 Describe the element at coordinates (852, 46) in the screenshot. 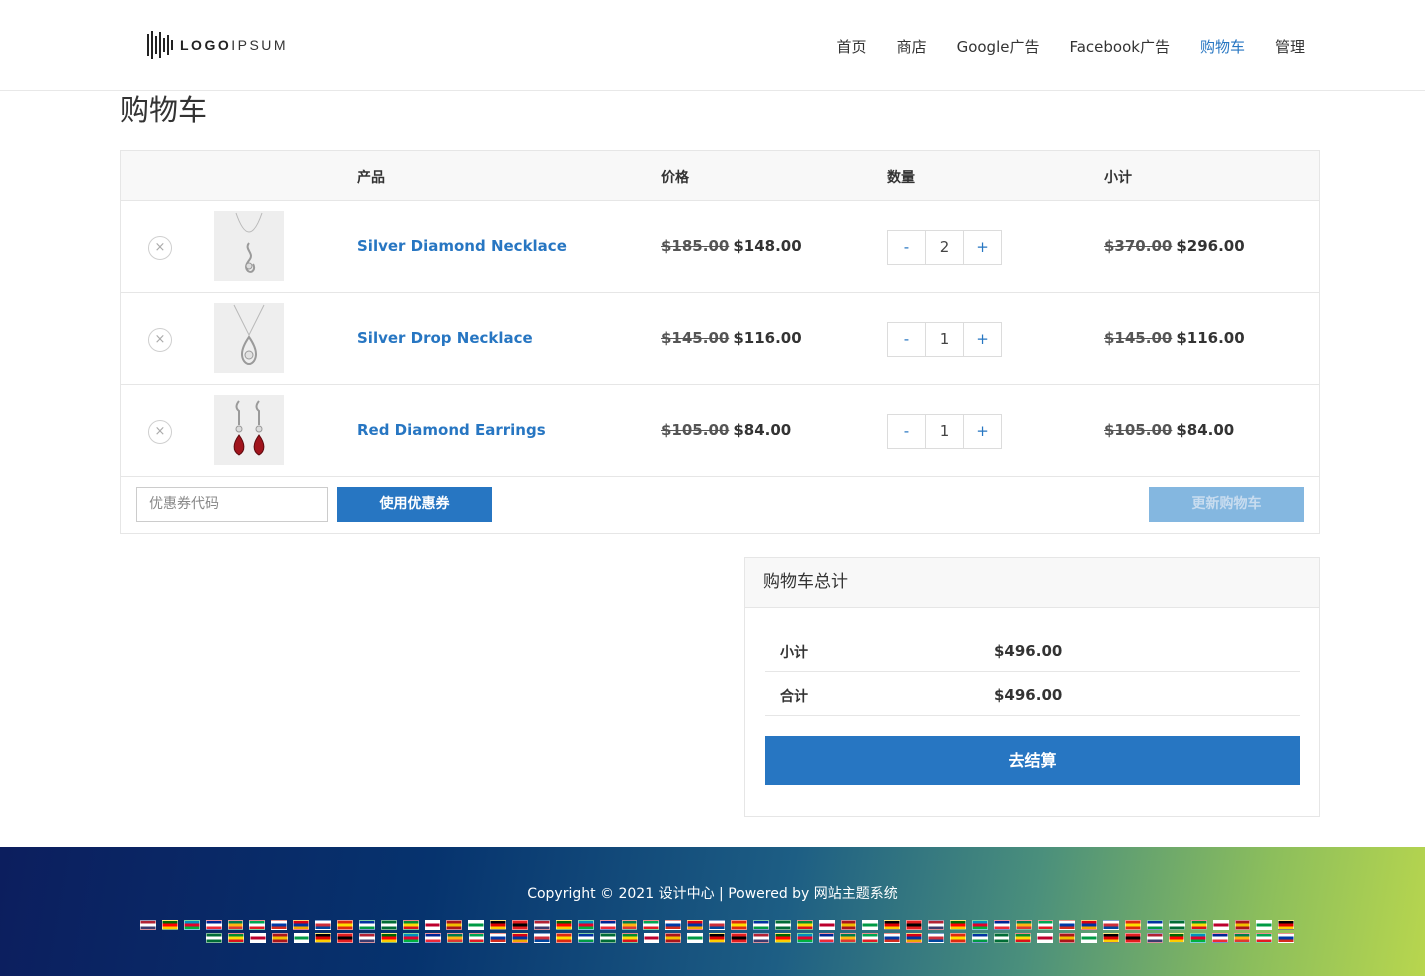

I see `nav-home: 首页` at that location.